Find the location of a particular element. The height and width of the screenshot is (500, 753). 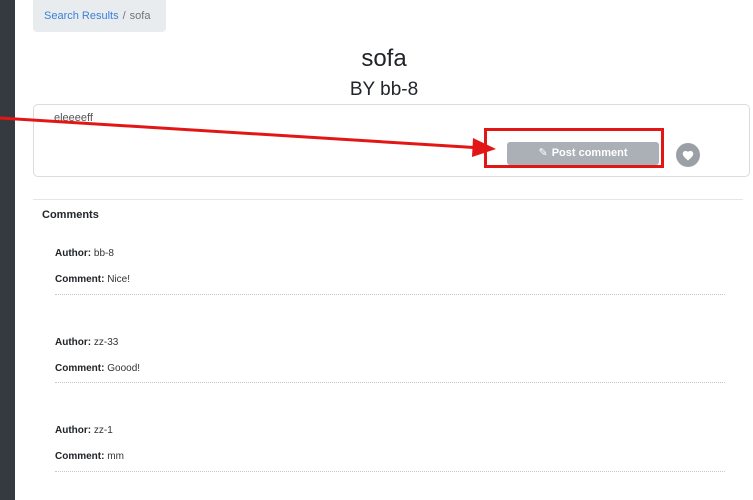

comments-heading: Comments is located at coordinates (70, 215).